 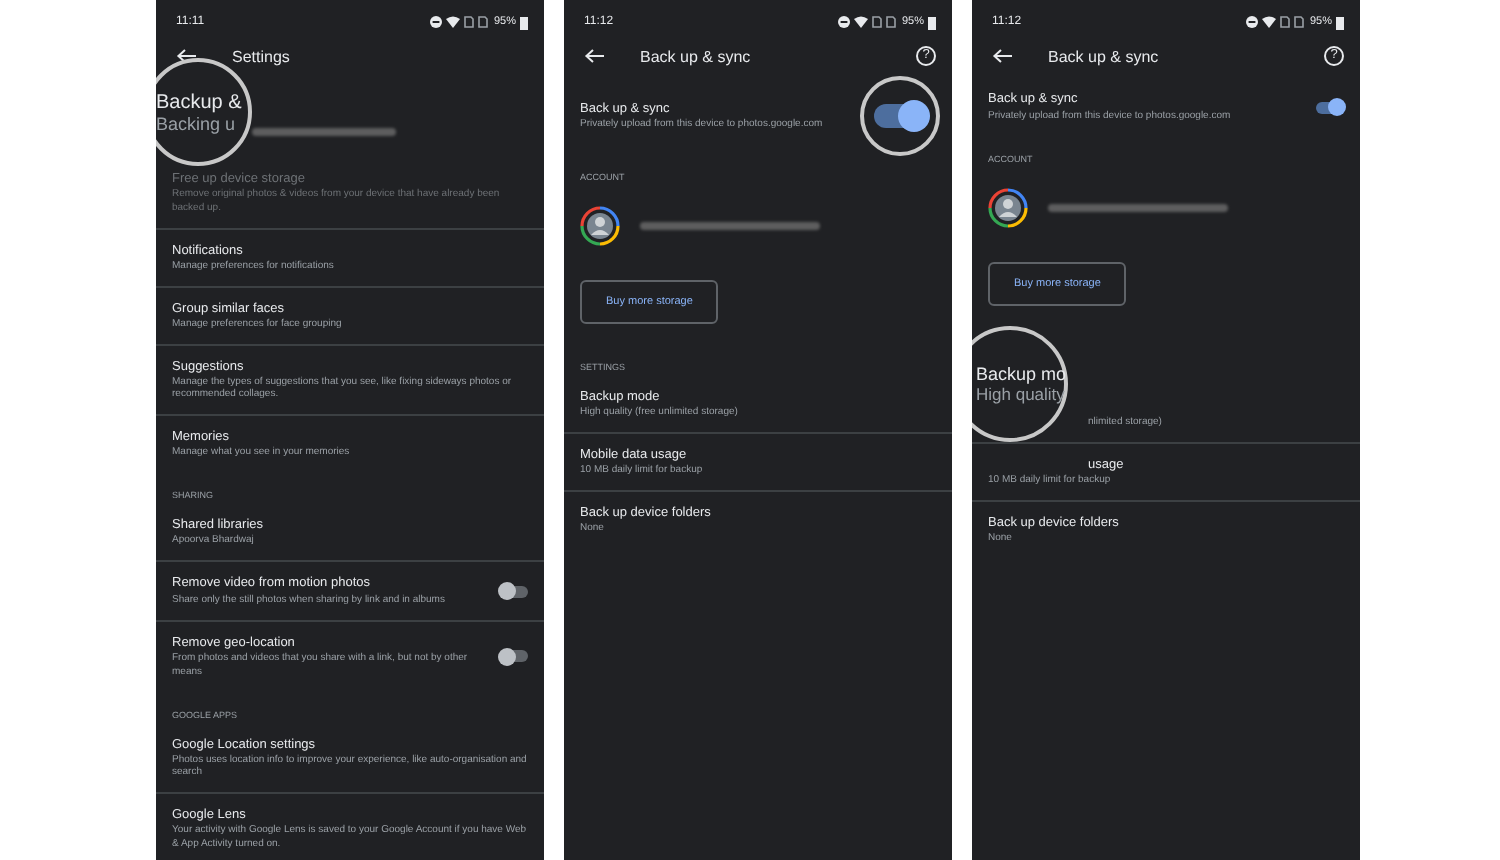 I want to click on screen-title: Settings, so click(x=262, y=56).